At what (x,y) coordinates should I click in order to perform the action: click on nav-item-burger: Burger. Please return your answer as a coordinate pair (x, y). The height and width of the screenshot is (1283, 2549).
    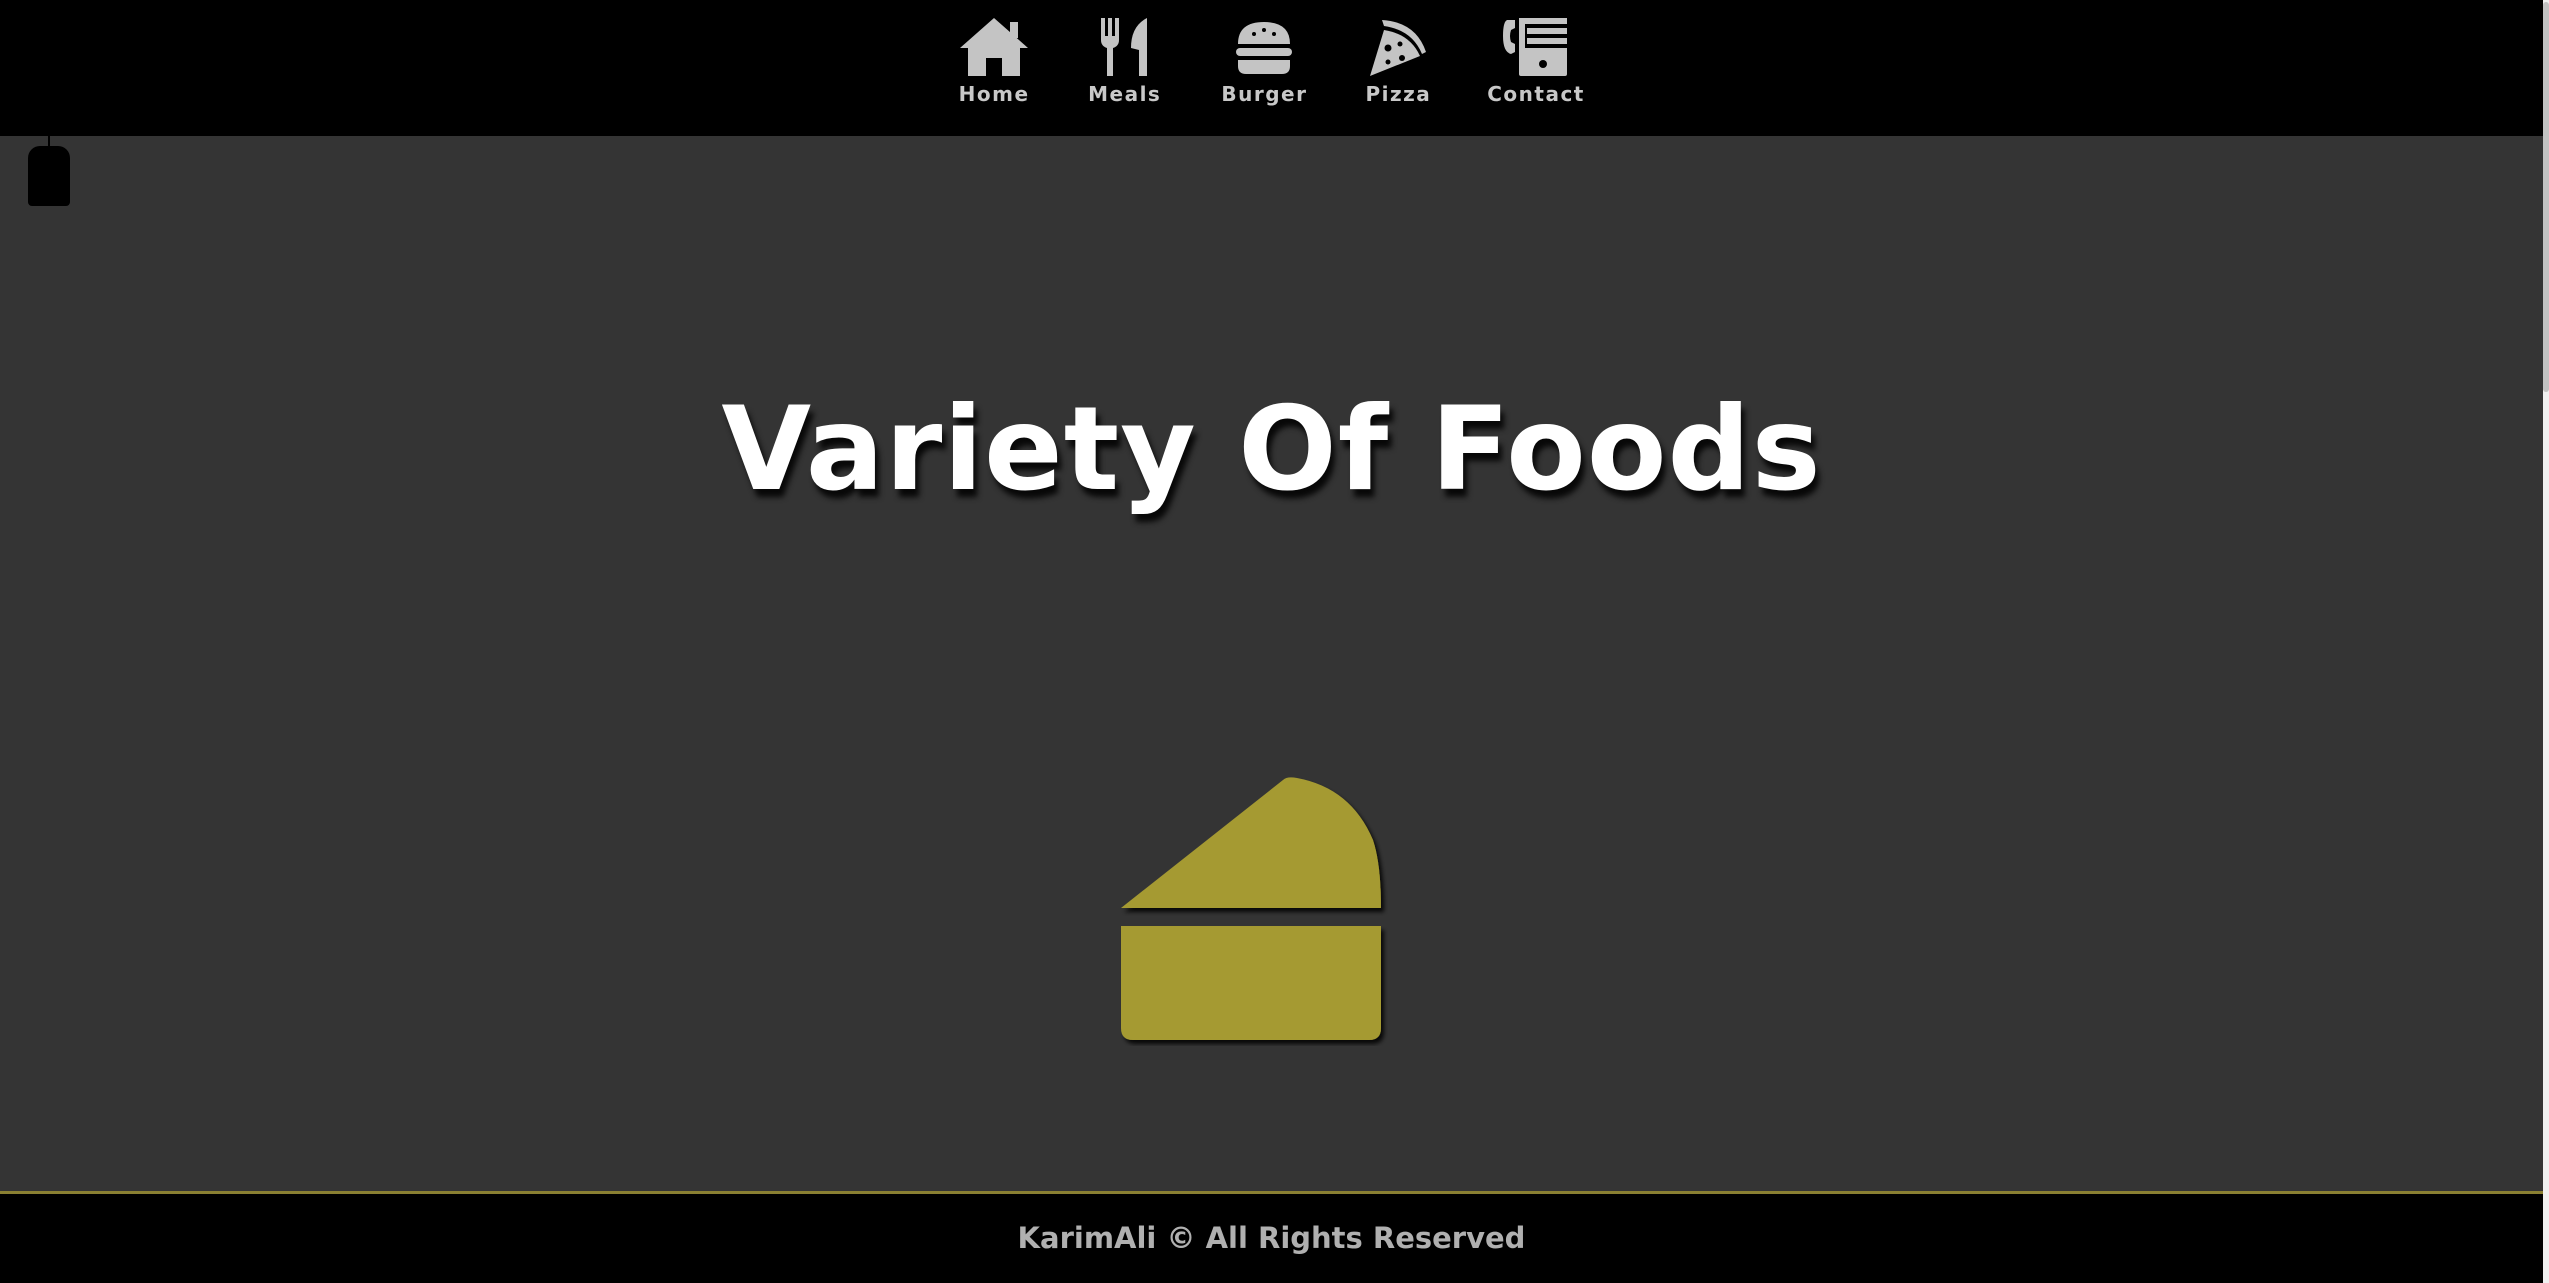
    Looking at the image, I should click on (1264, 61).